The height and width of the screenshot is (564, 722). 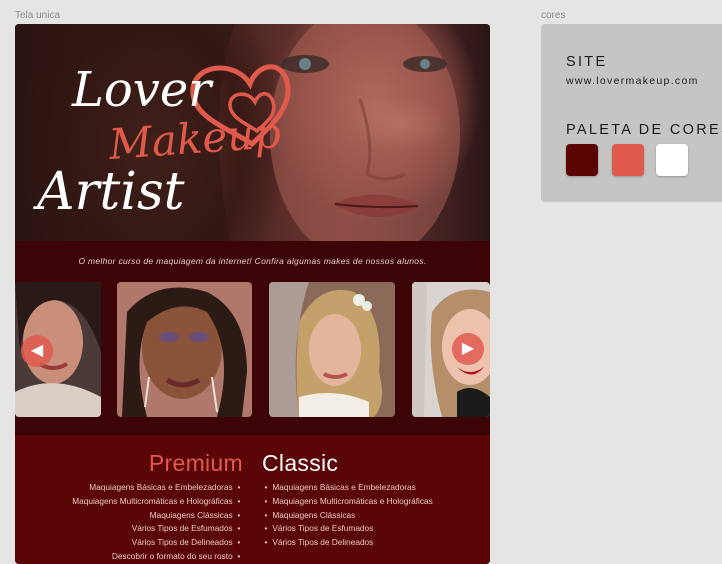 I want to click on site-url: www.lovermakeup.com, so click(x=632, y=81).